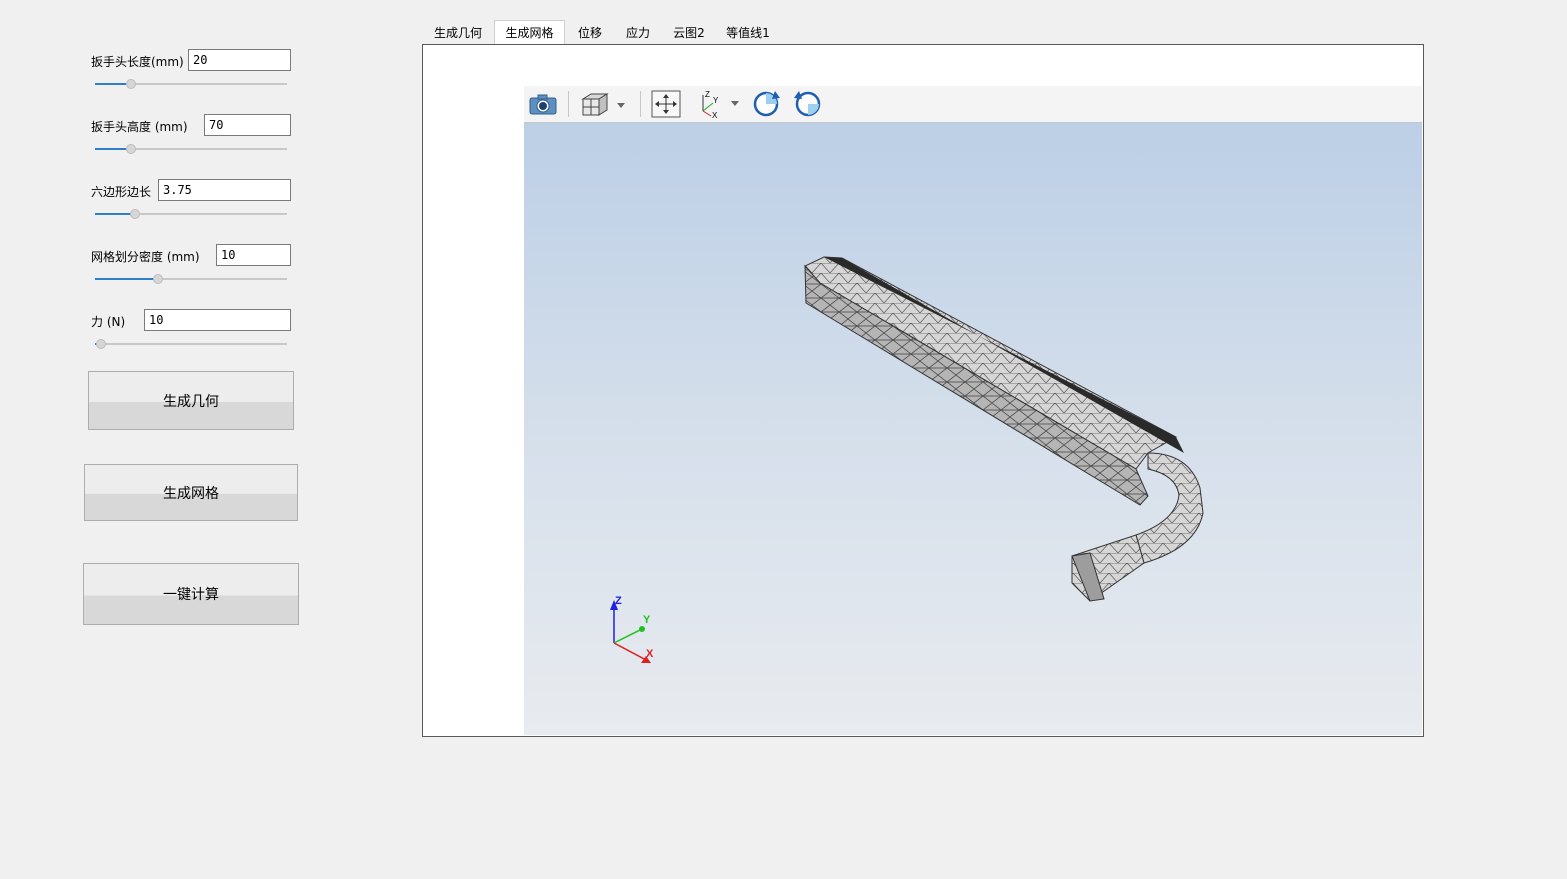  Describe the element at coordinates (543, 104) in the screenshot. I see `camera-icon` at that location.